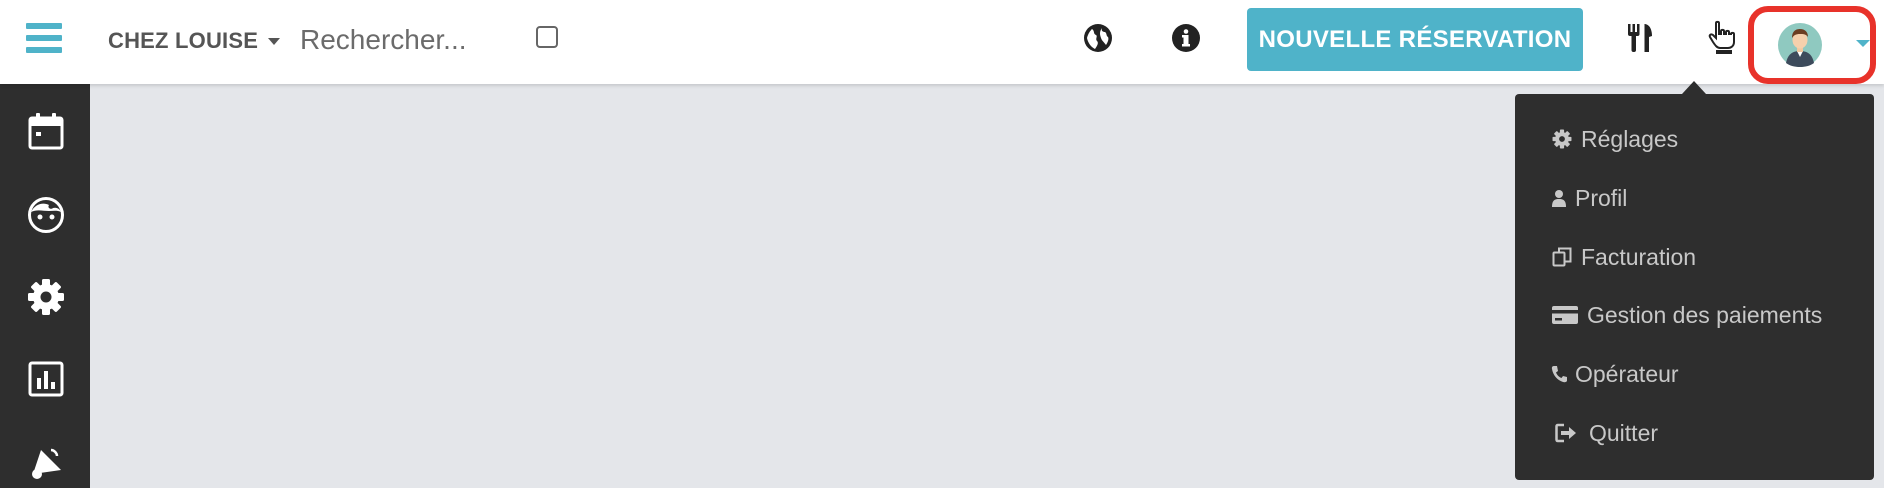 Image resolution: width=1884 pixels, height=488 pixels. I want to click on user-menu-toggle, so click(1812, 45).